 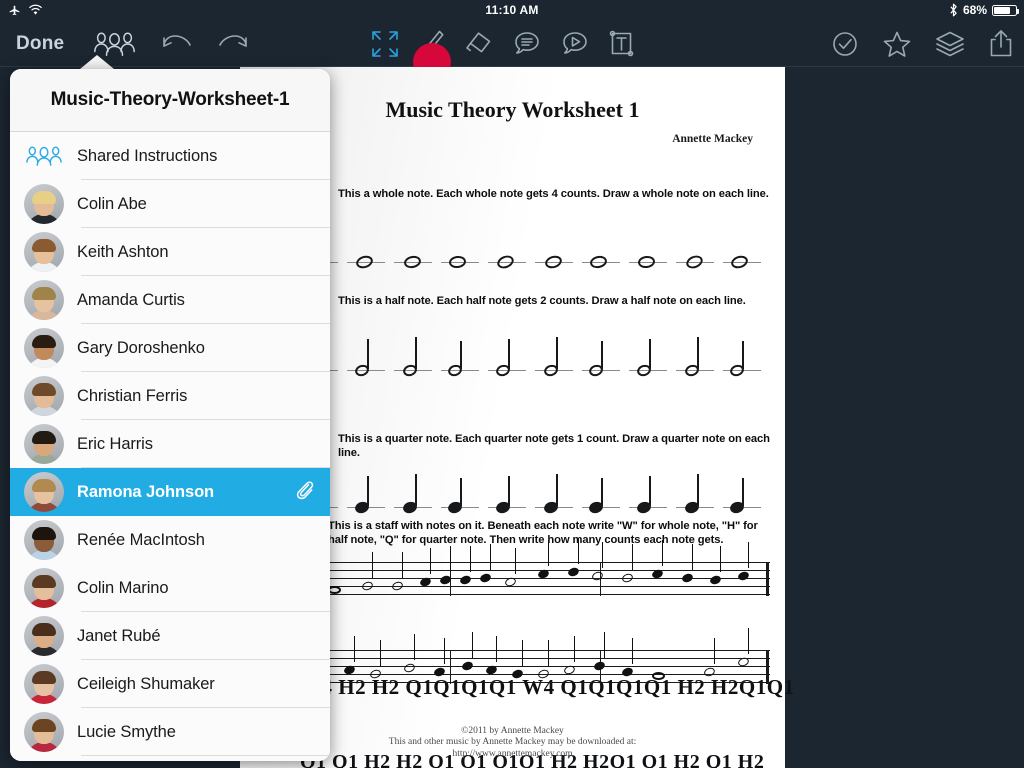 What do you see at coordinates (170, 396) in the screenshot?
I see `student-row: Christian Ferris` at bounding box center [170, 396].